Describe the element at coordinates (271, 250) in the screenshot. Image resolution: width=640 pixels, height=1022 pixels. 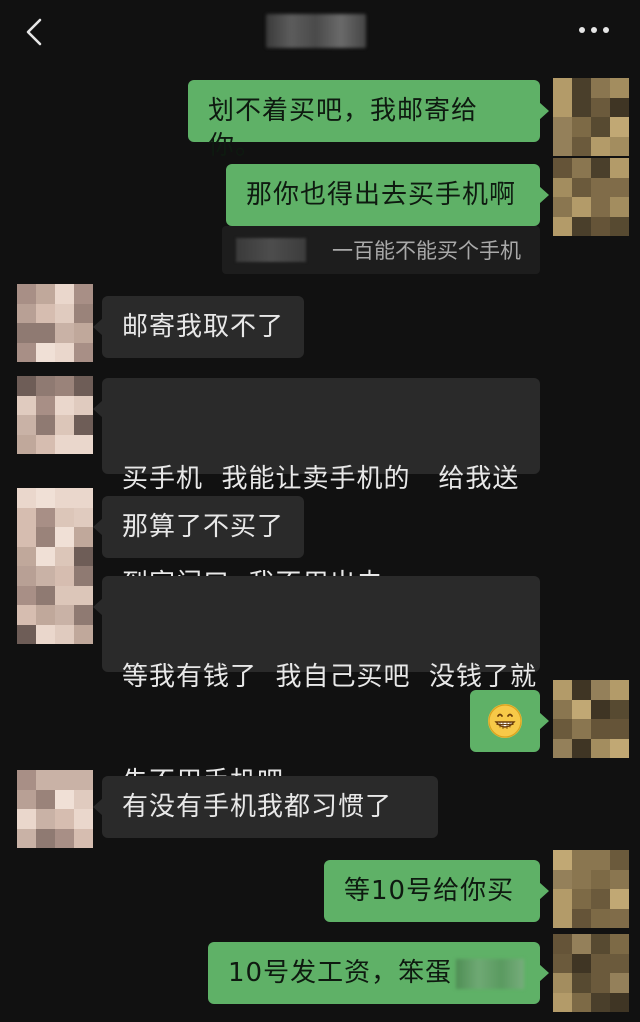
I see `quoted-sender-redacted` at that location.